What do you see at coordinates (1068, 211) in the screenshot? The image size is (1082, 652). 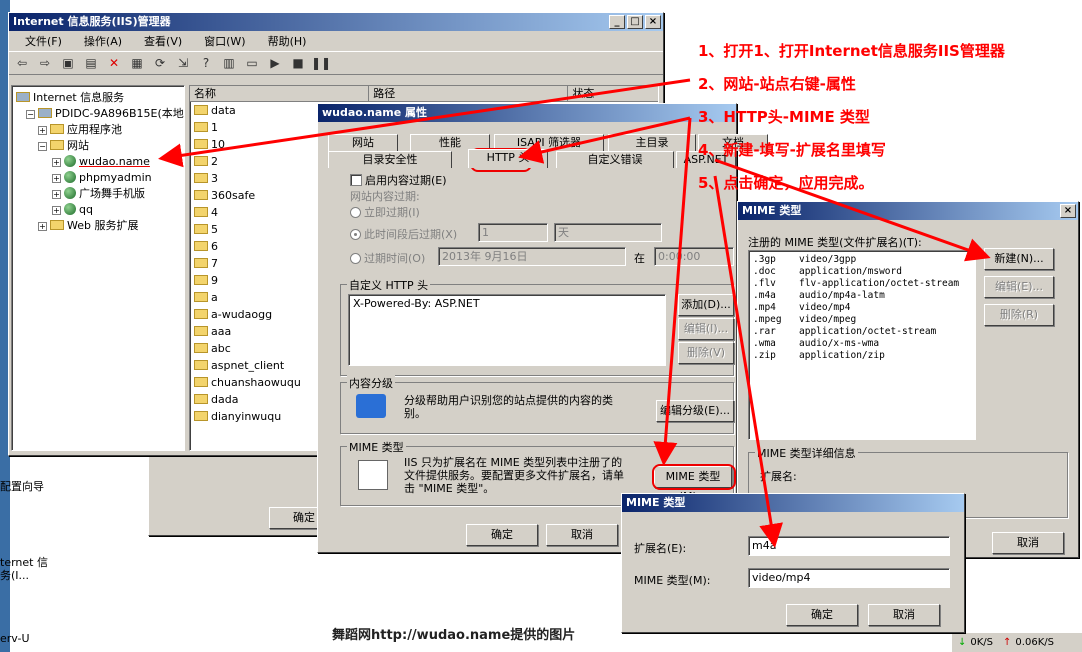 I see `mime-list-close-icon: ×` at bounding box center [1068, 211].